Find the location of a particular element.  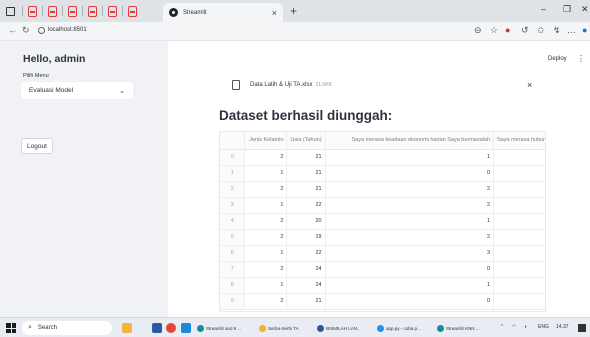

table-cell: 20 is located at coordinates (306, 221).